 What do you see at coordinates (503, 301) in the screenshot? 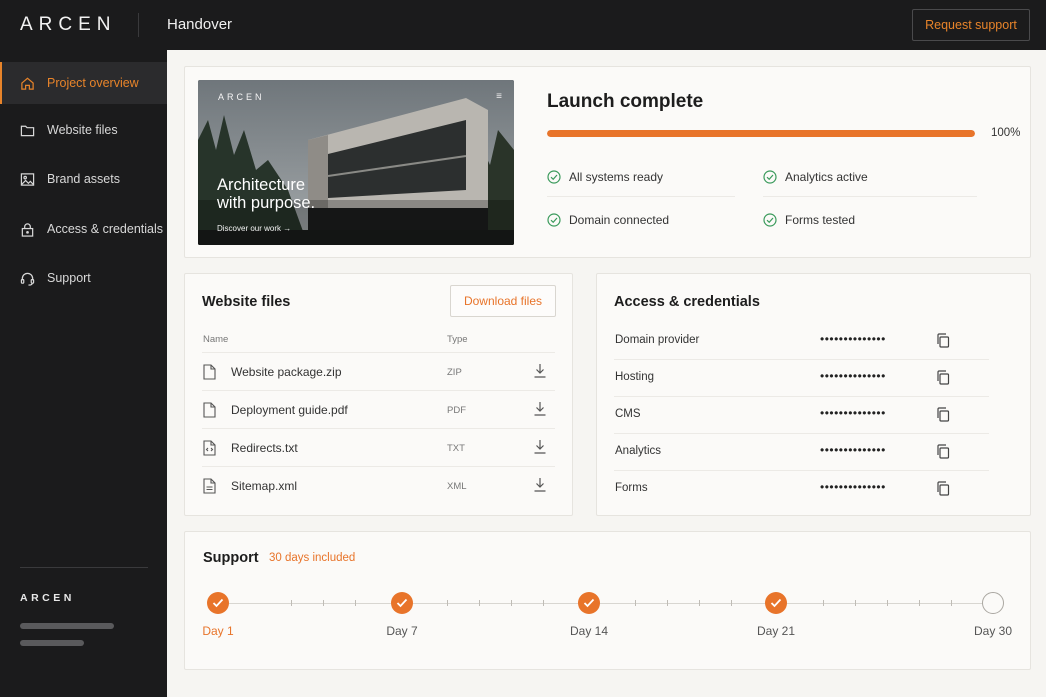
I see `download-files-button: Download files` at bounding box center [503, 301].